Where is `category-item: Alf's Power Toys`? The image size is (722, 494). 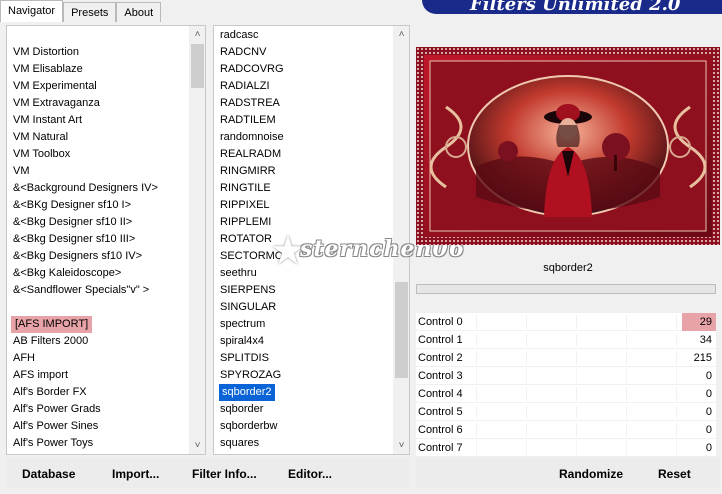
category-item: Alf's Power Toys is located at coordinates (53, 443).